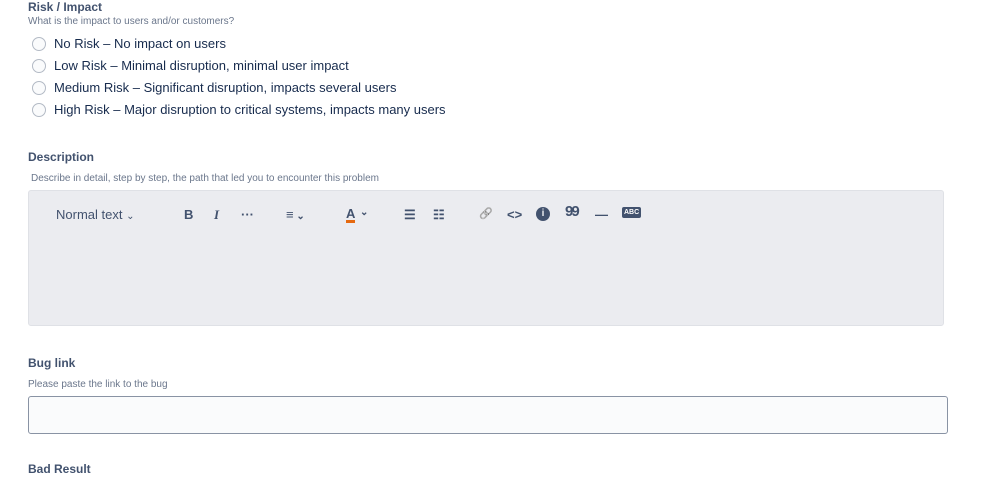  I want to click on italic-button: I, so click(216, 215).